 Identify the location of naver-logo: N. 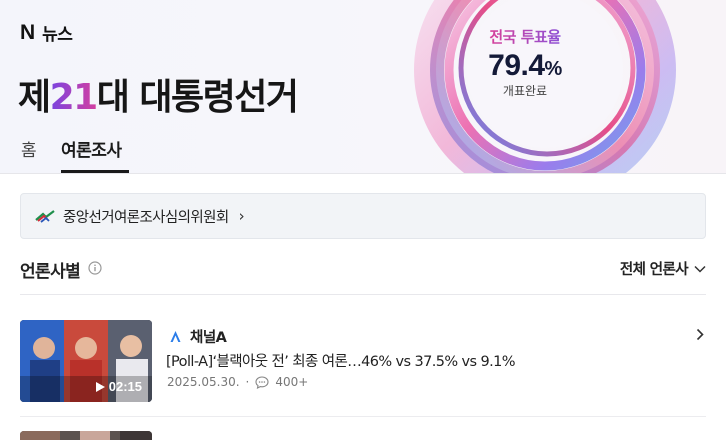
(28, 32).